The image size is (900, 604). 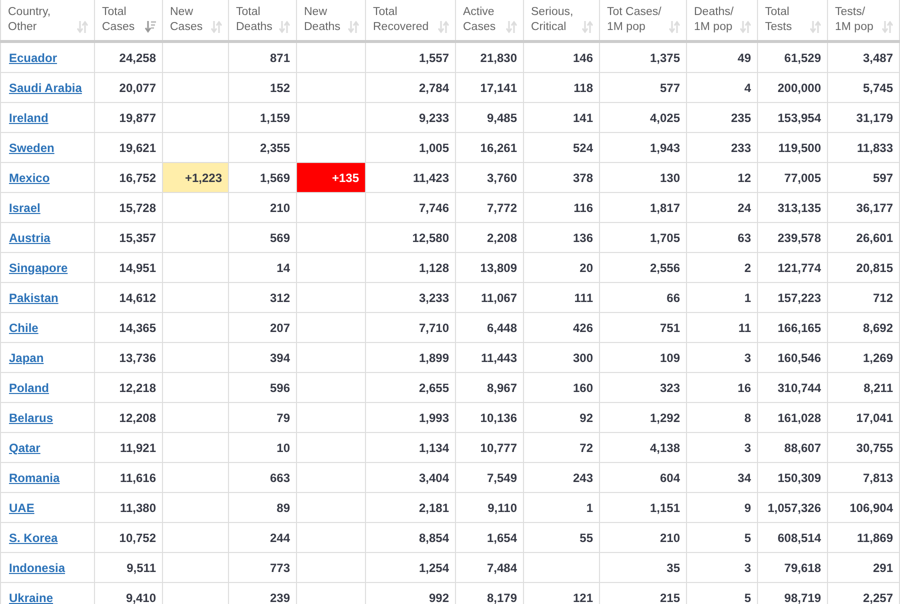 What do you see at coordinates (582, 117) in the screenshot?
I see `table-cell: 141` at bounding box center [582, 117].